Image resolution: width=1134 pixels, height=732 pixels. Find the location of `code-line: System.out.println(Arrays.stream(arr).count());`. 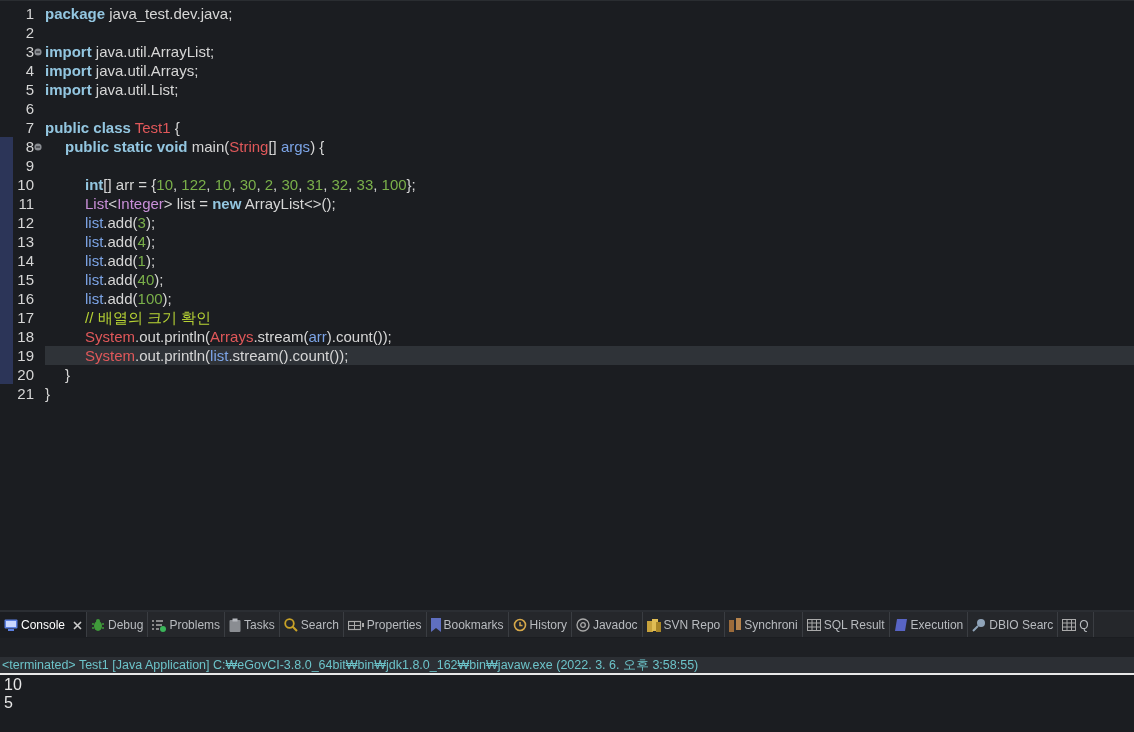

code-line: System.out.println(Arrays.stream(arr).count()); is located at coordinates (238, 336).